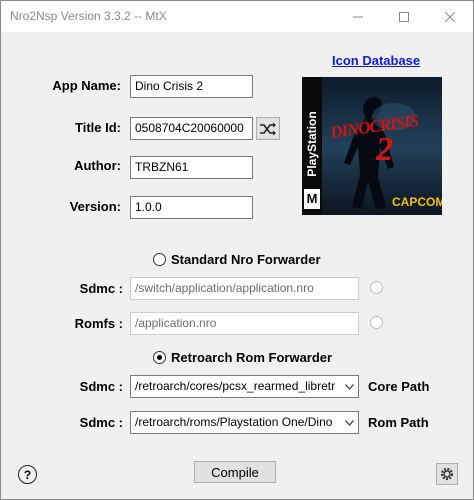 The width and height of the screenshot is (474, 500). I want to click on gear-icon, so click(447, 474).